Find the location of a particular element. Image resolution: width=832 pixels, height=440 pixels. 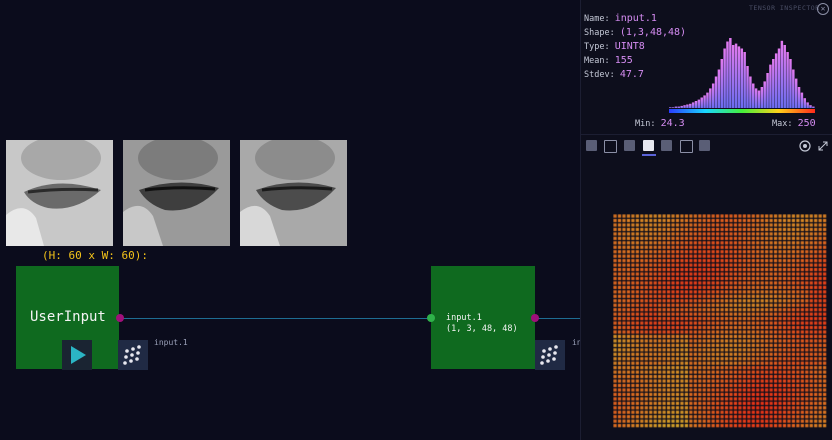

input-node-shape: (1, 3, 48, 48) is located at coordinates (482, 329).